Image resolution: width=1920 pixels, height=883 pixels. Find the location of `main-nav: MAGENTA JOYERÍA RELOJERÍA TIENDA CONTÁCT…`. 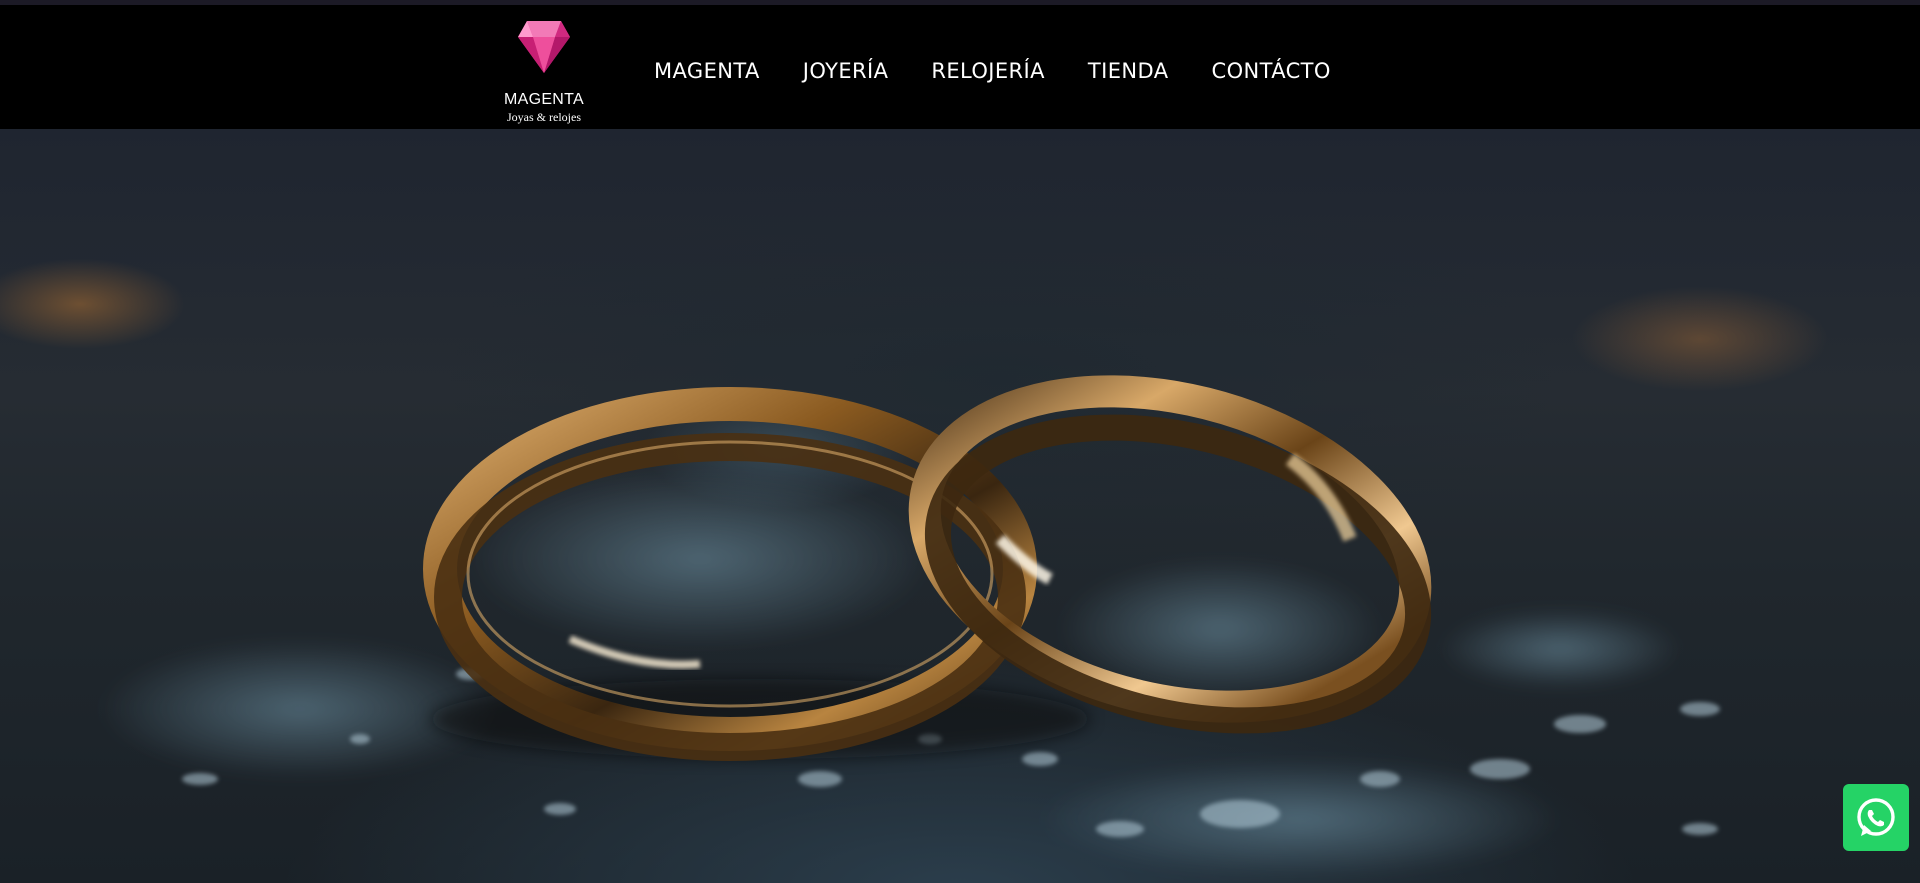

main-nav: MAGENTA JOYERÍA RELOJERÍA TIENDA CONTÁCT… is located at coordinates (992, 71).